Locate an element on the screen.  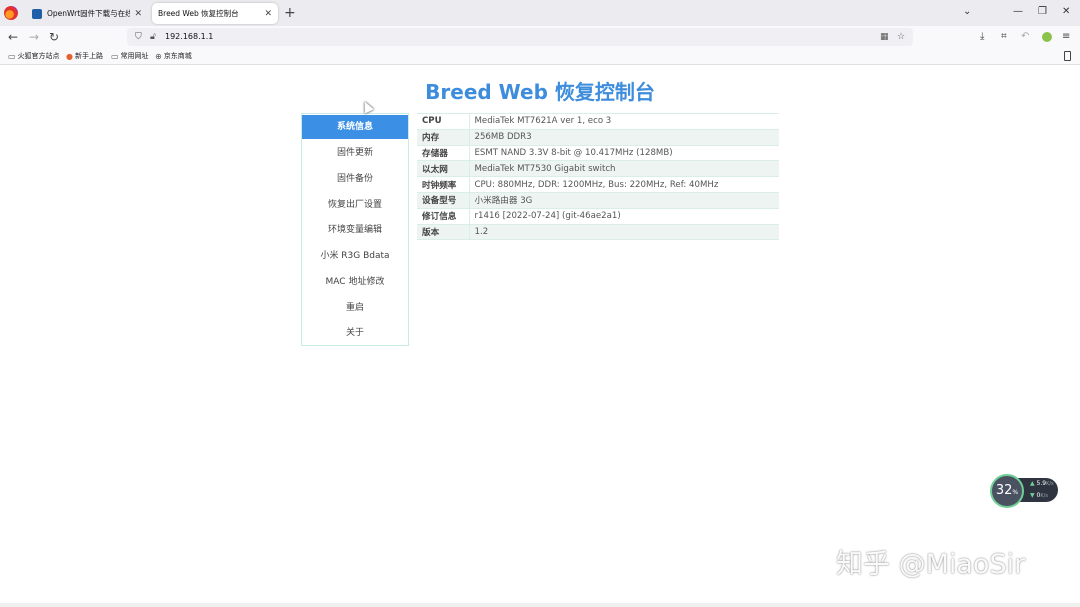
info-value: 256MB DDR3 is located at coordinates (624, 137).